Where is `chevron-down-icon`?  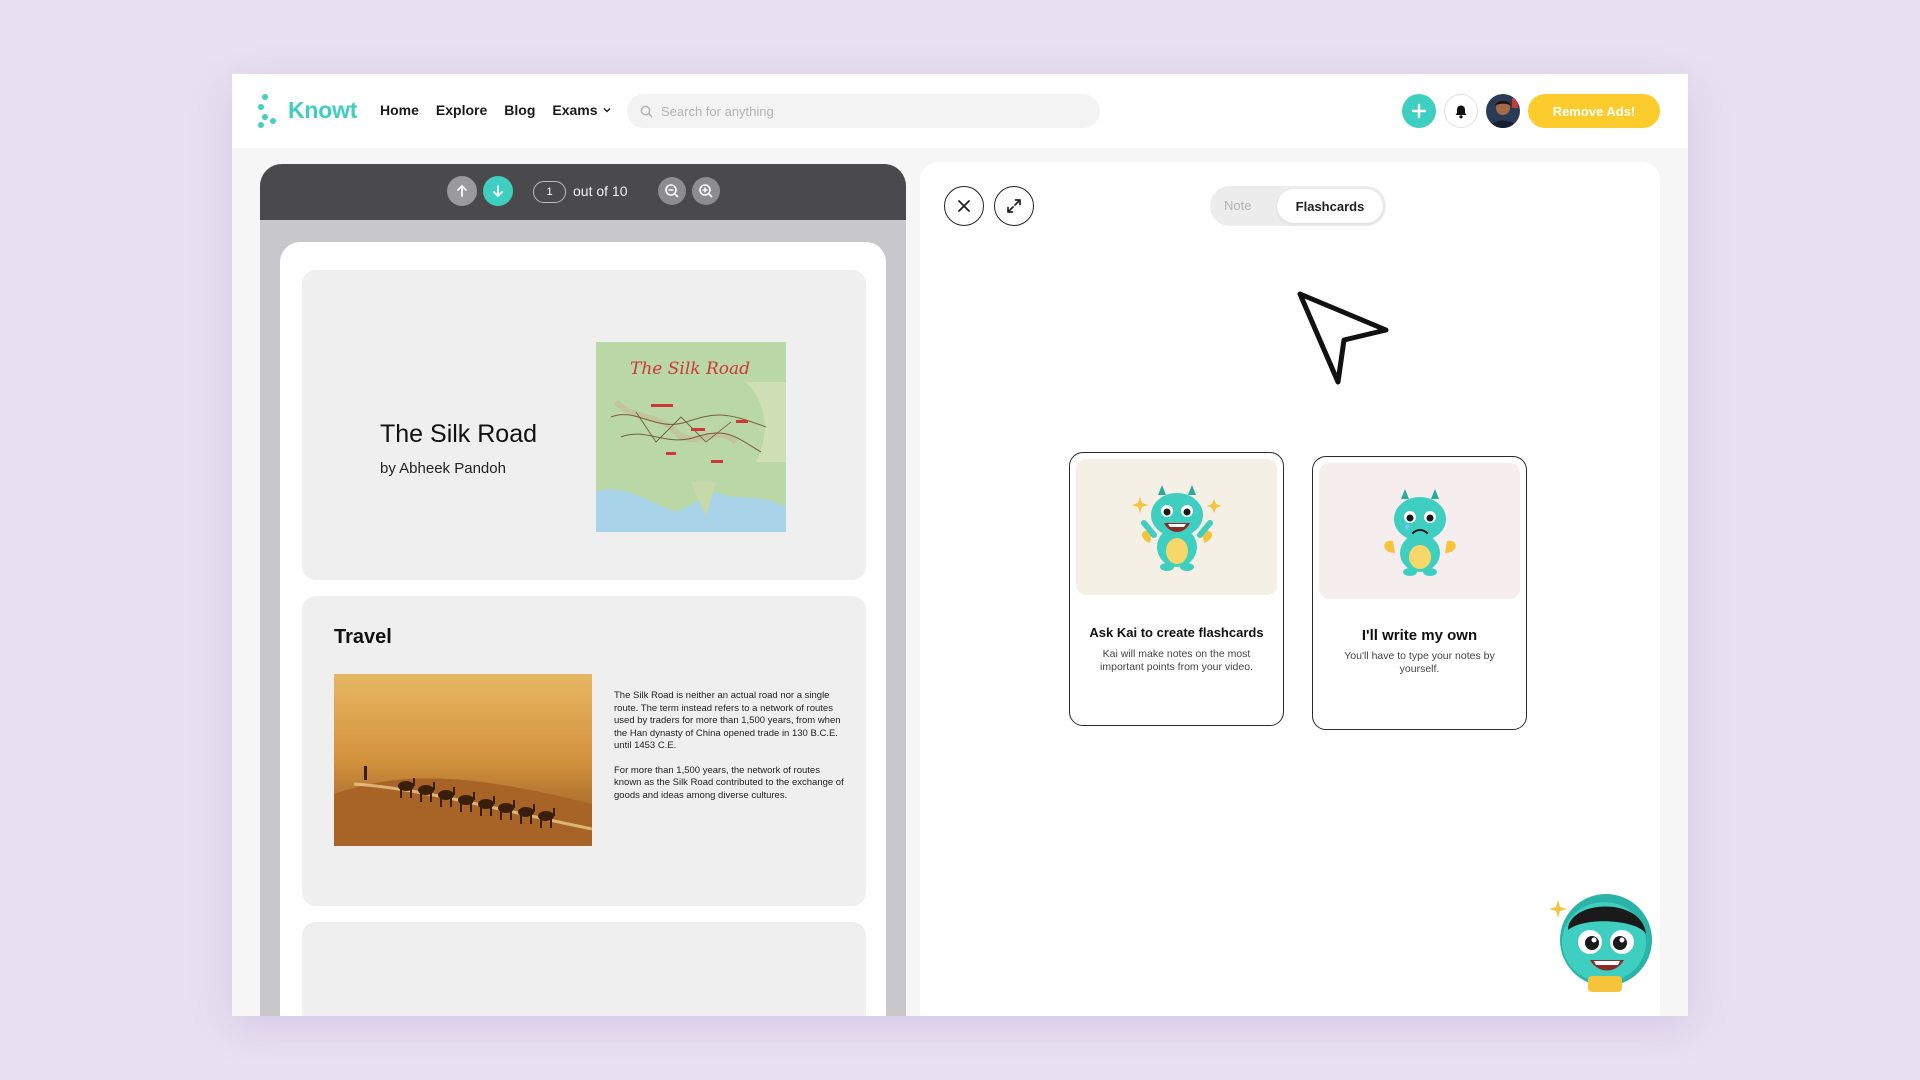 chevron-down-icon is located at coordinates (607, 110).